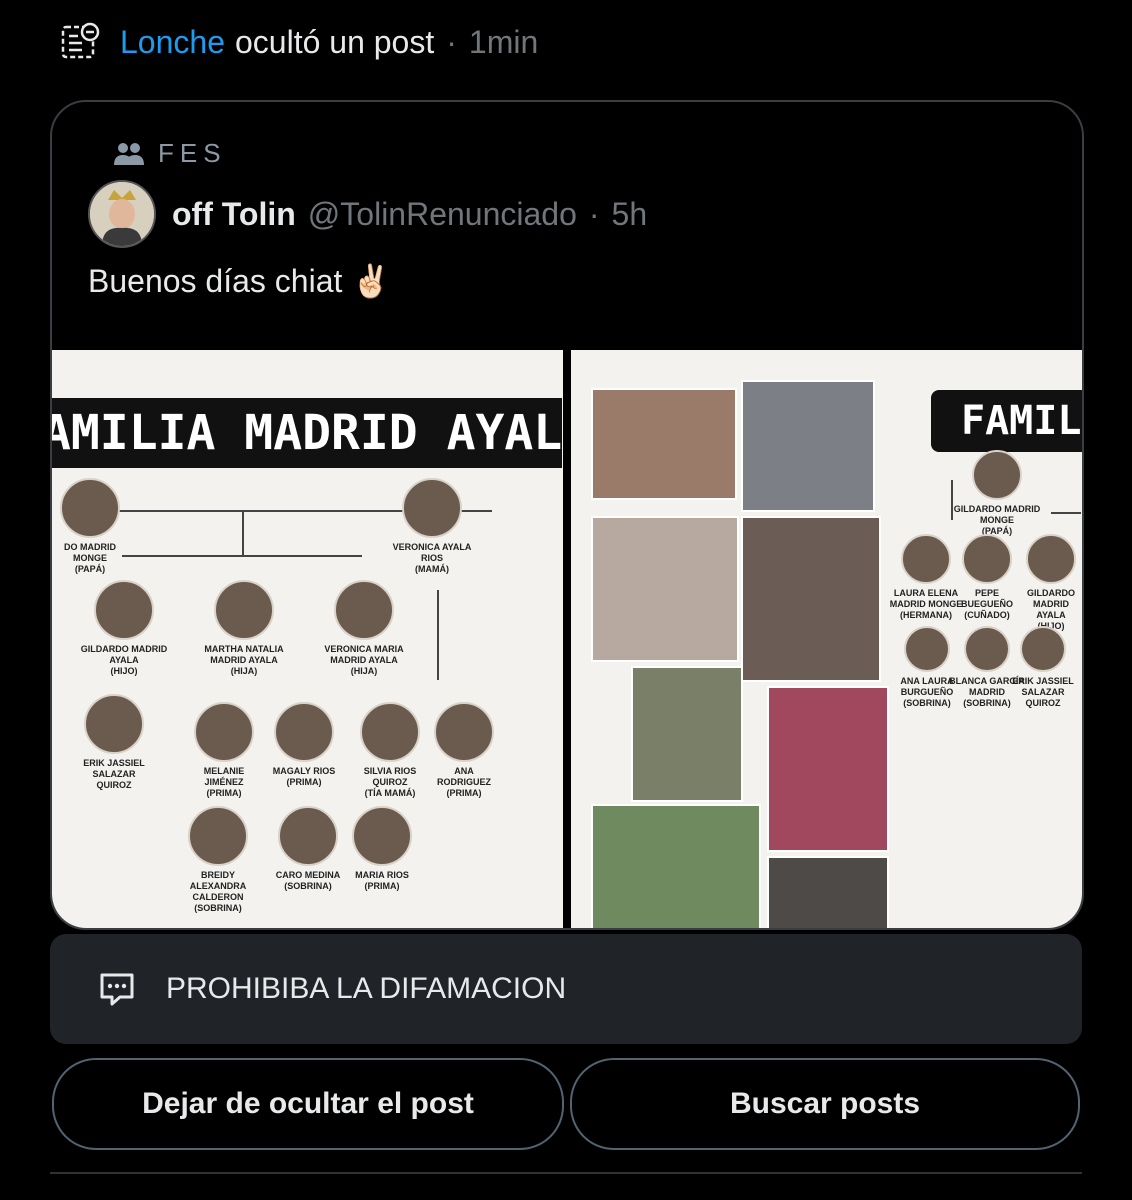 The image size is (1132, 1200). Describe the element at coordinates (464, 782) in the screenshot. I see `person-label: ANA RODRIGUEZ (PRIMA)` at that location.